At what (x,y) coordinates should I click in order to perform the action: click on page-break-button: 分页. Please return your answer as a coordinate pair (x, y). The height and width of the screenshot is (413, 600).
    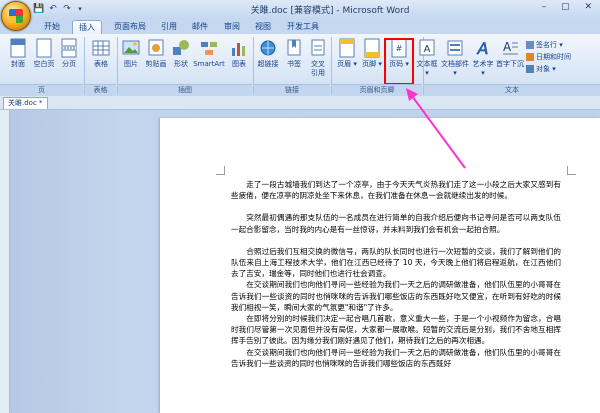
    Looking at the image, I should click on (69, 53).